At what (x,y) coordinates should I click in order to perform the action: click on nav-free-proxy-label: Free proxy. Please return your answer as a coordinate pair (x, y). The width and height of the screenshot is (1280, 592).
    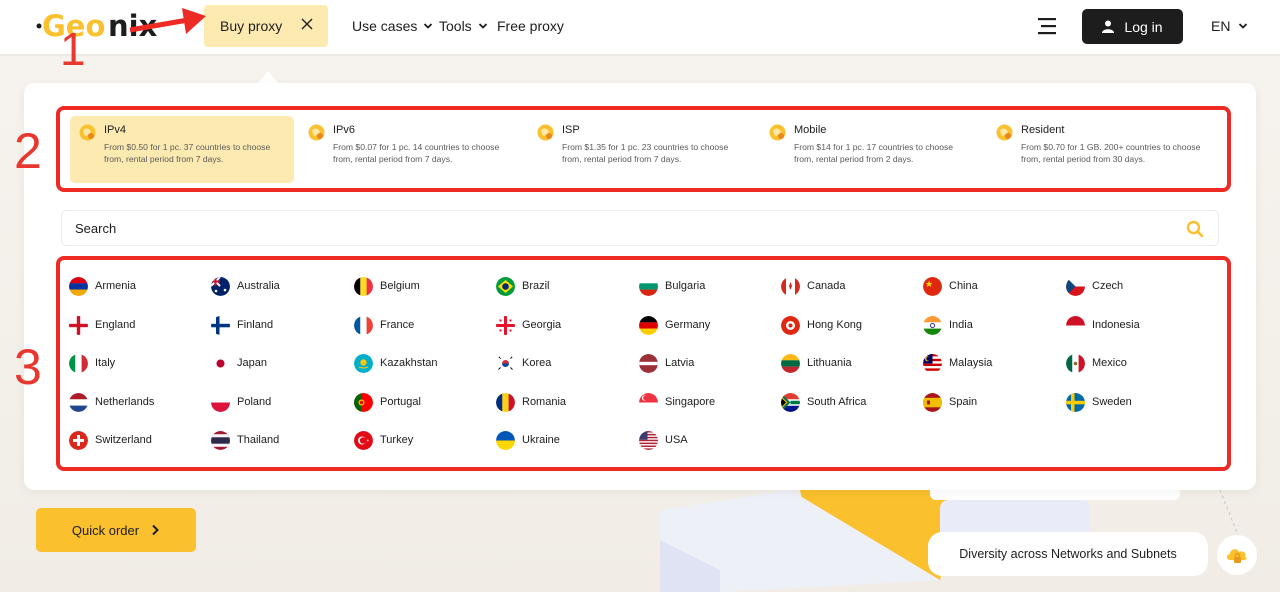
    Looking at the image, I should click on (530, 26).